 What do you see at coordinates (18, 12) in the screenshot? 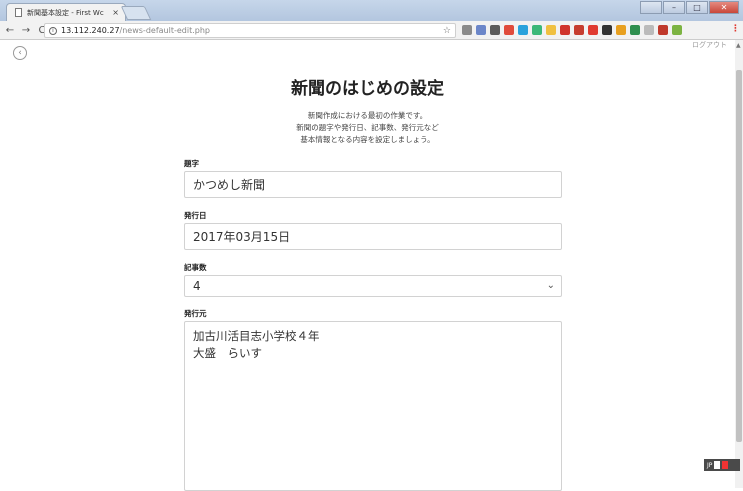
I see `page-icon` at bounding box center [18, 12].